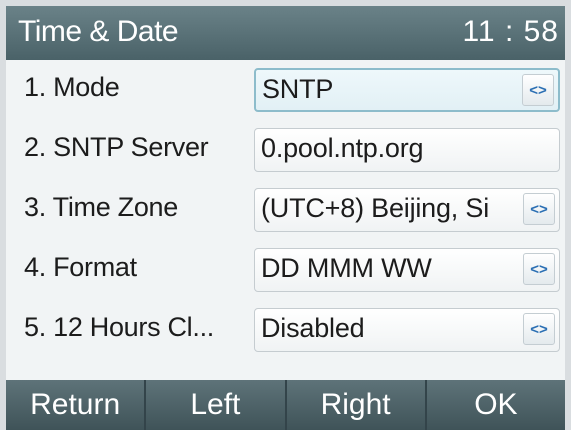 This screenshot has width=571, height=430. I want to click on 12-hours-clock-field: Disabled <>, so click(407, 330).